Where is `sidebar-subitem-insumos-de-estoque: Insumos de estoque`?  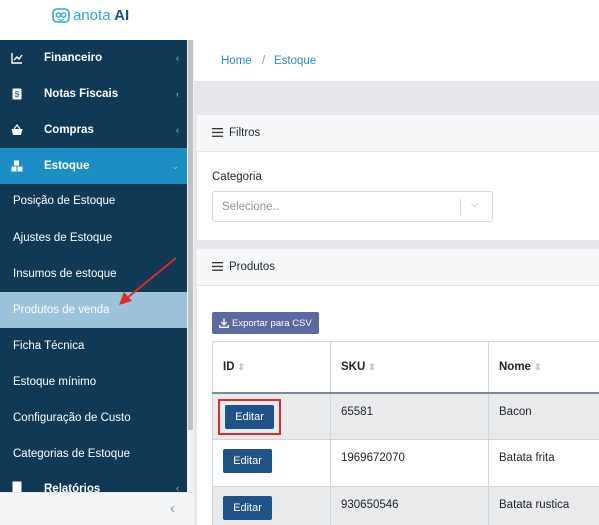
sidebar-subitem-insumos-de-estoque: Insumos de estoque is located at coordinates (93, 274).